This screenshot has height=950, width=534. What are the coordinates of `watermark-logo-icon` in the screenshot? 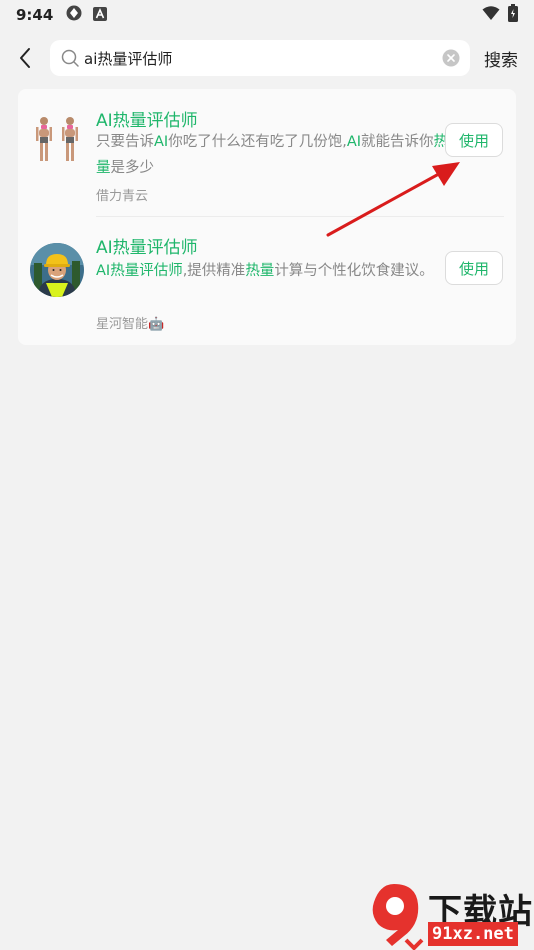 It's located at (398, 917).